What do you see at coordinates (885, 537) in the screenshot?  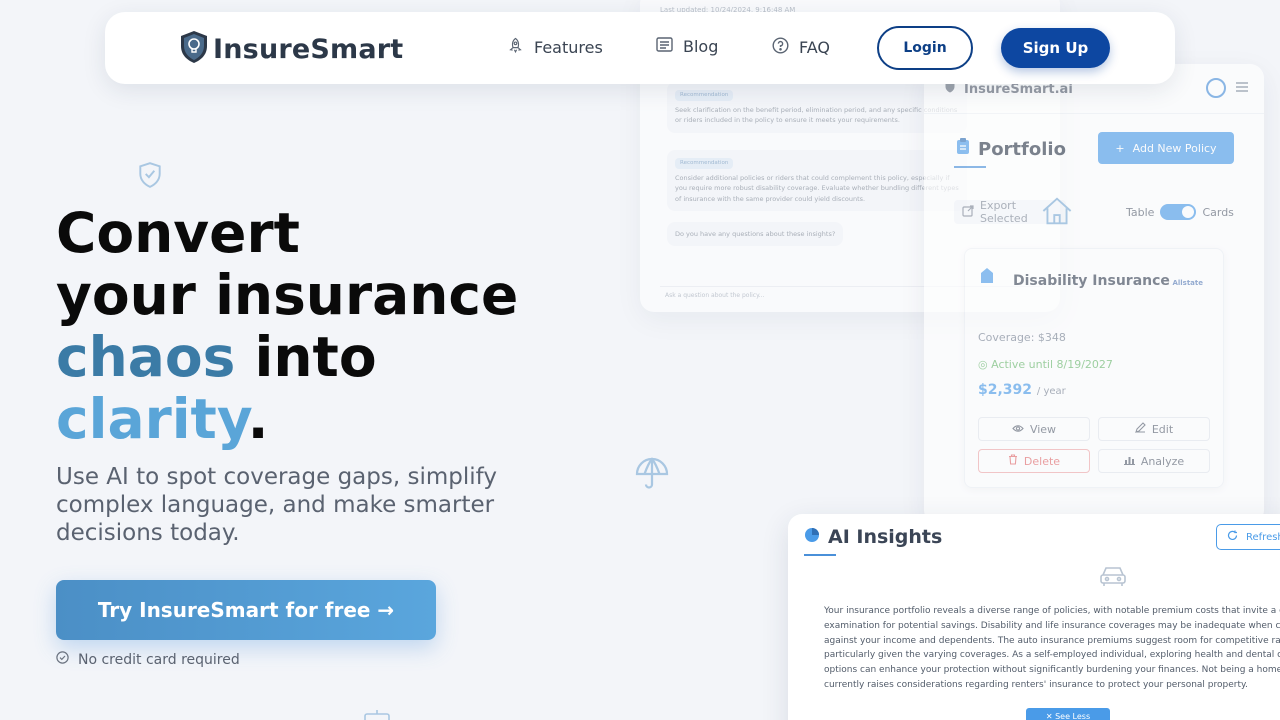 I see `ai-insights-title-text: AI Insights` at bounding box center [885, 537].